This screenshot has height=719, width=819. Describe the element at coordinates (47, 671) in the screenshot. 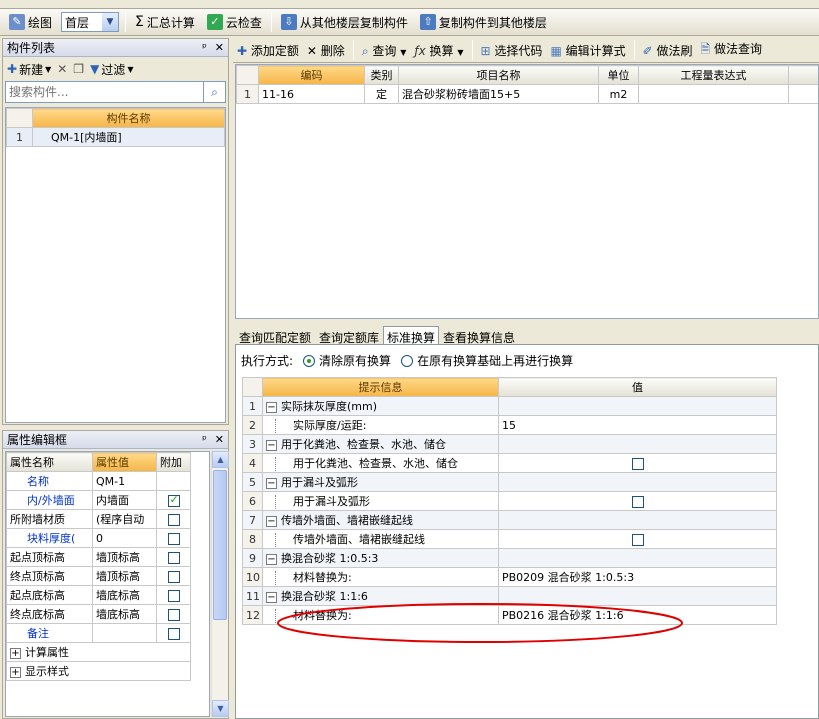

I see `group-label: 显示样式` at that location.